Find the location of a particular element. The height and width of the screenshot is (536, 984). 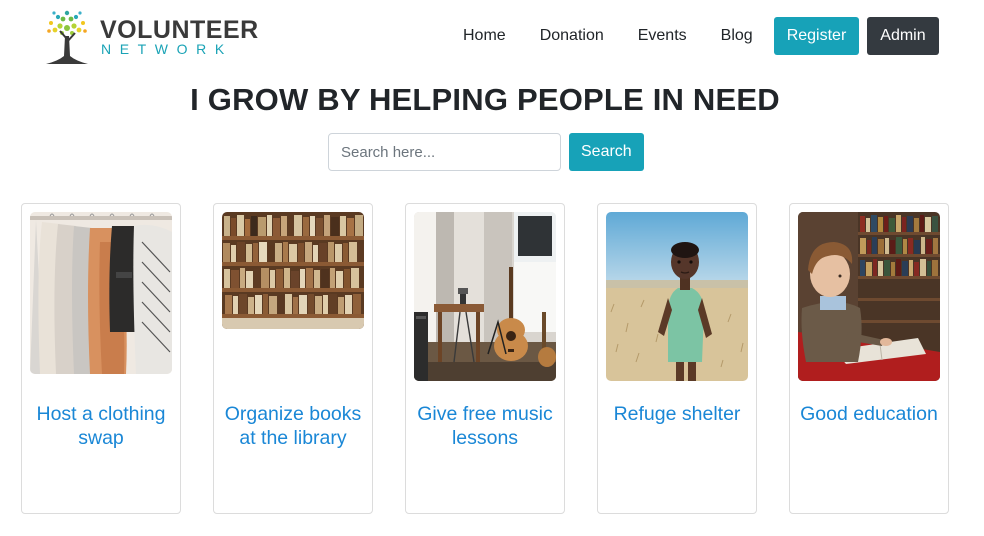

card-title: Refuge shelter is located at coordinates (677, 414).